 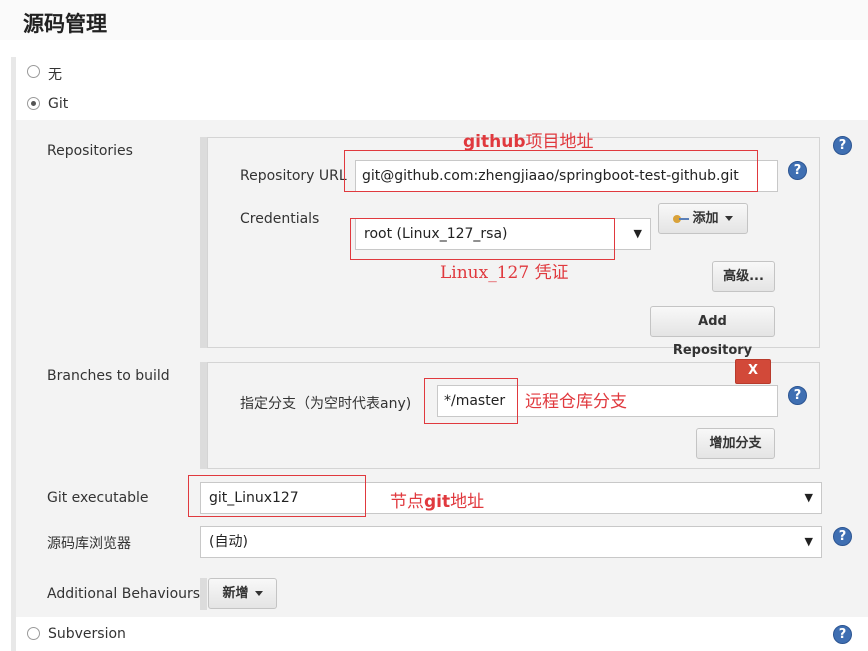 What do you see at coordinates (576, 402) in the screenshot?
I see `annotation-branch-note: 远程仓库分支` at bounding box center [576, 402].